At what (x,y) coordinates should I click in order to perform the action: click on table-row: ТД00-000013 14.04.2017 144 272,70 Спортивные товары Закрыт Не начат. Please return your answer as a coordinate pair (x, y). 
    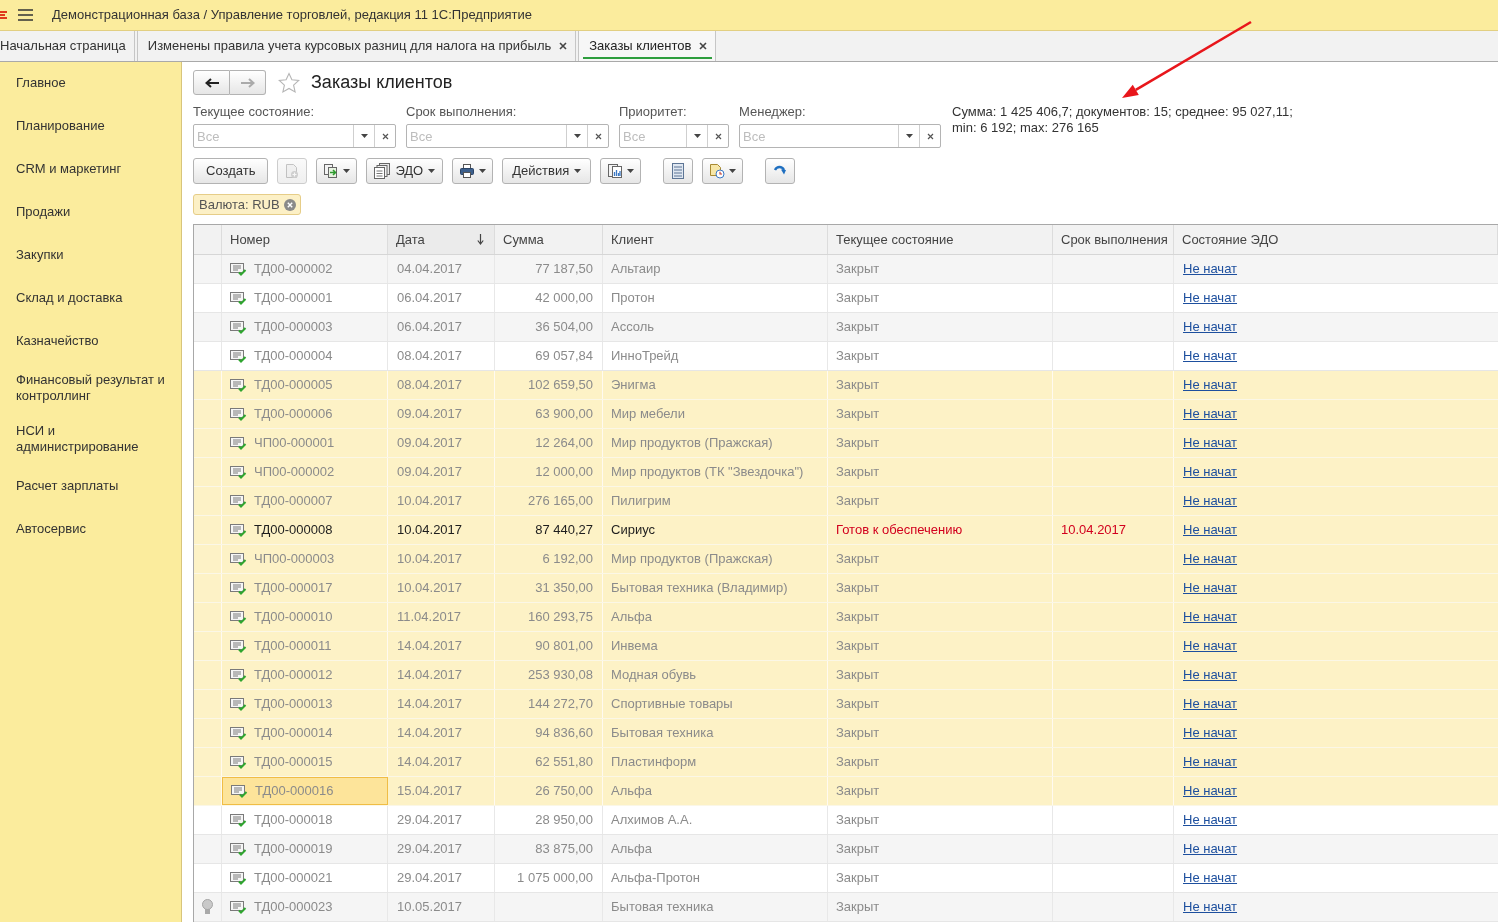
    Looking at the image, I should click on (846, 704).